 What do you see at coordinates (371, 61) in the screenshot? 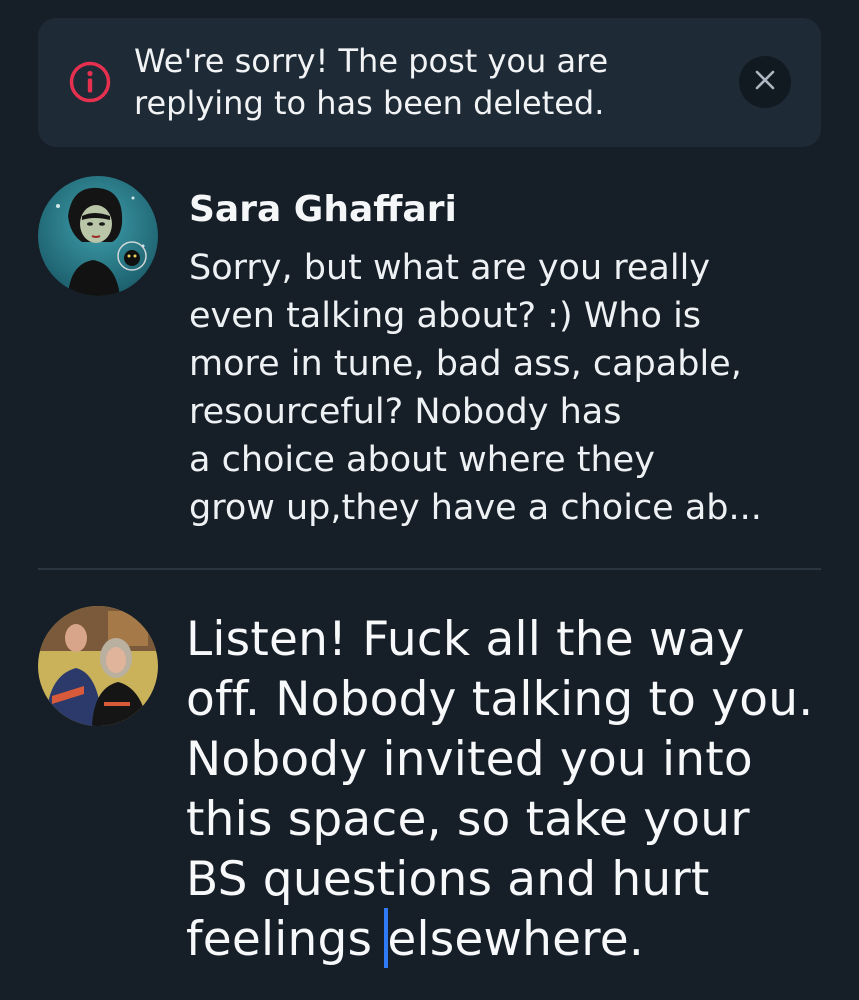
I see `alert-message-line1: We're sorry! The post you are` at bounding box center [371, 61].